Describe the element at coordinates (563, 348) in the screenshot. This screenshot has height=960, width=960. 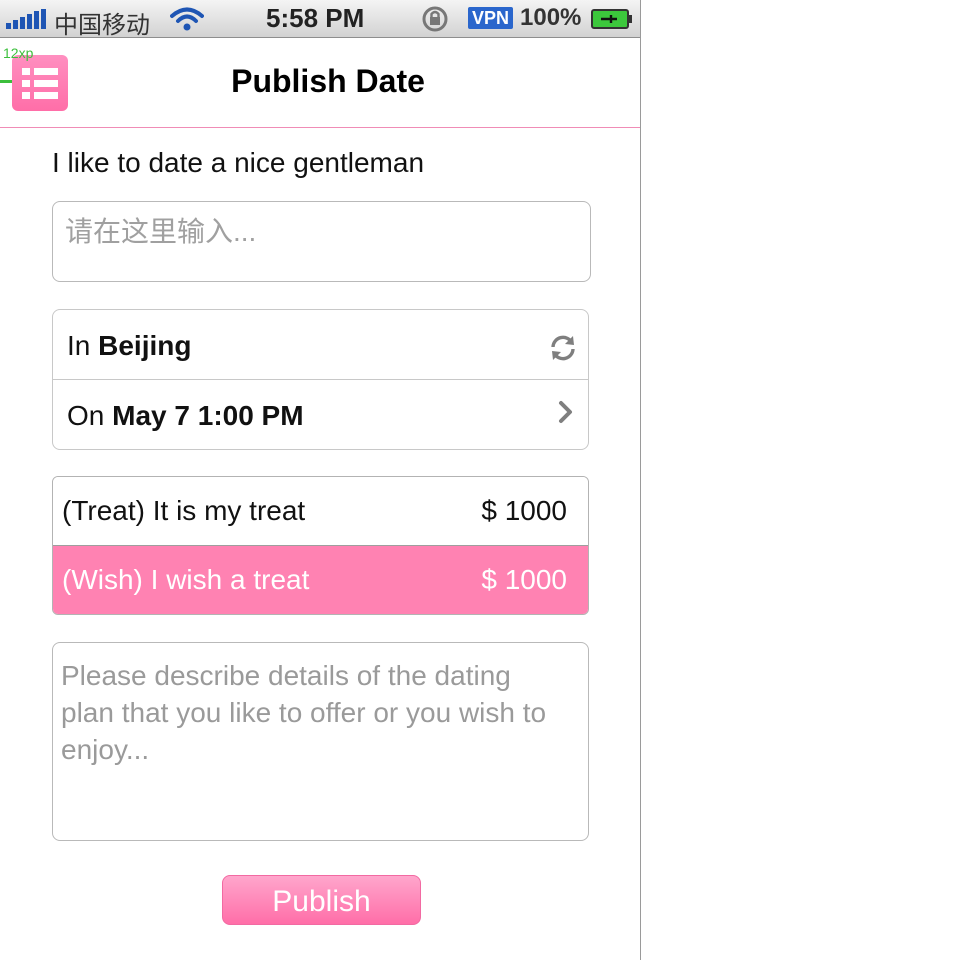
I see `refresh-icon` at that location.